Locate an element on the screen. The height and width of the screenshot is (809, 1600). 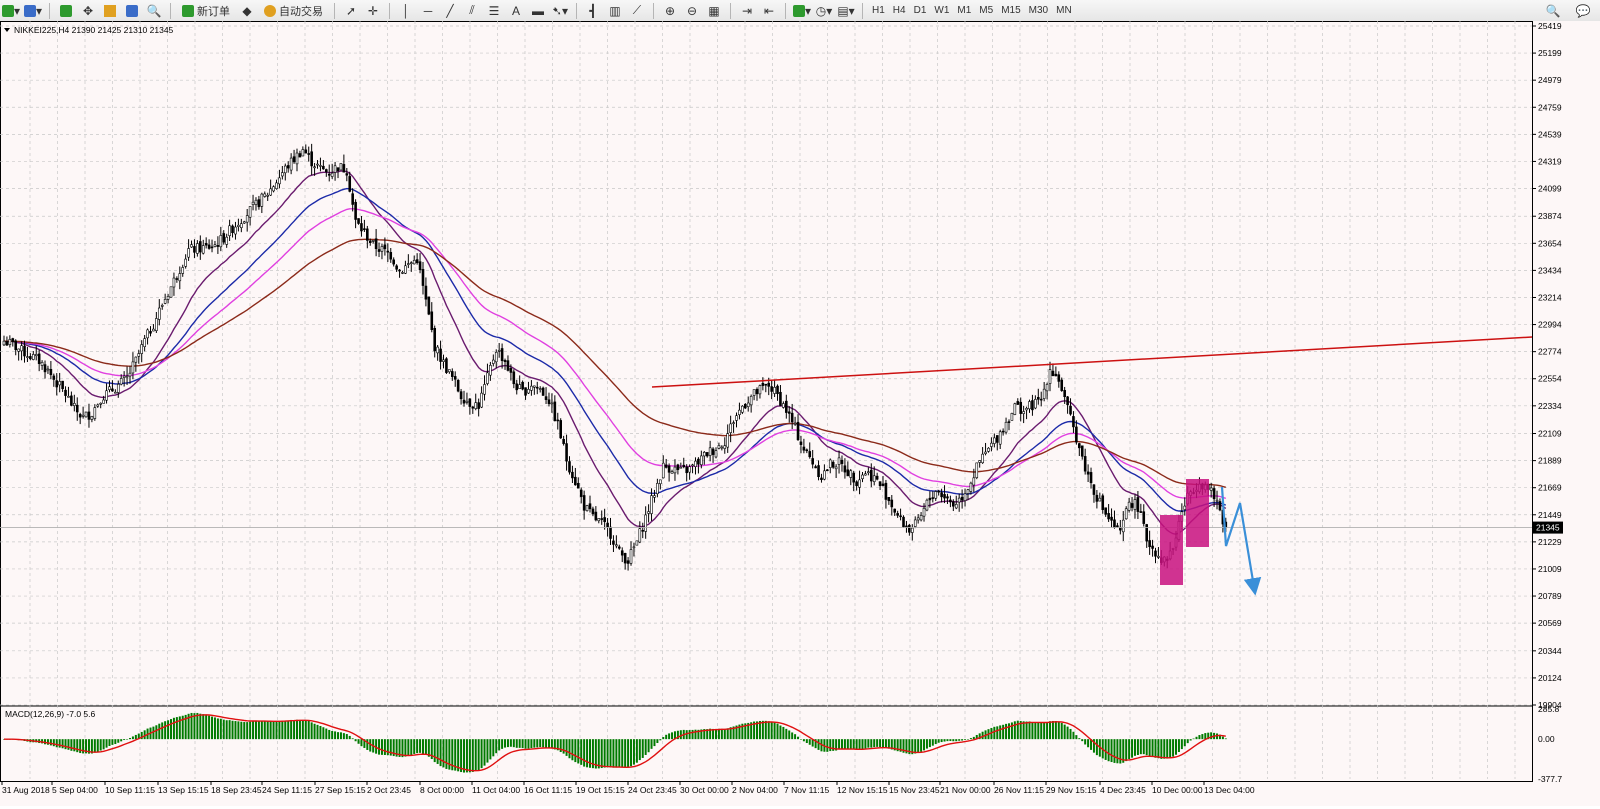
macd-signal-line is located at coordinates (615, 743).